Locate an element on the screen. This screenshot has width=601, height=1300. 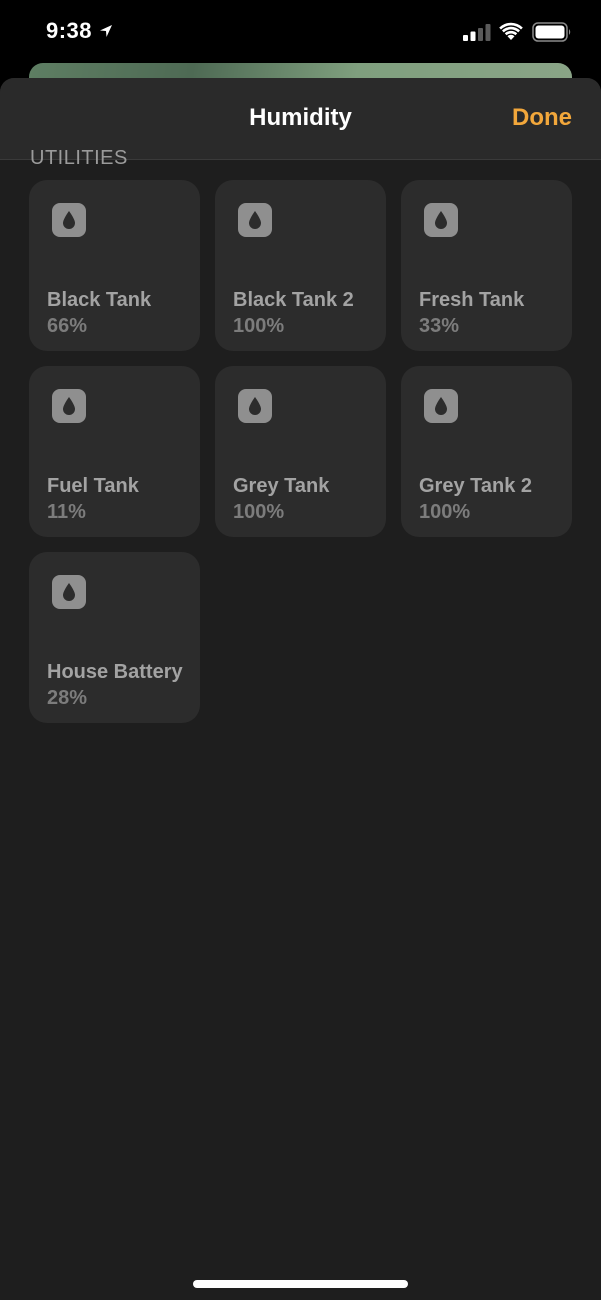
accessory-tile: Grey Tank 2 100% is located at coordinates (486, 451).